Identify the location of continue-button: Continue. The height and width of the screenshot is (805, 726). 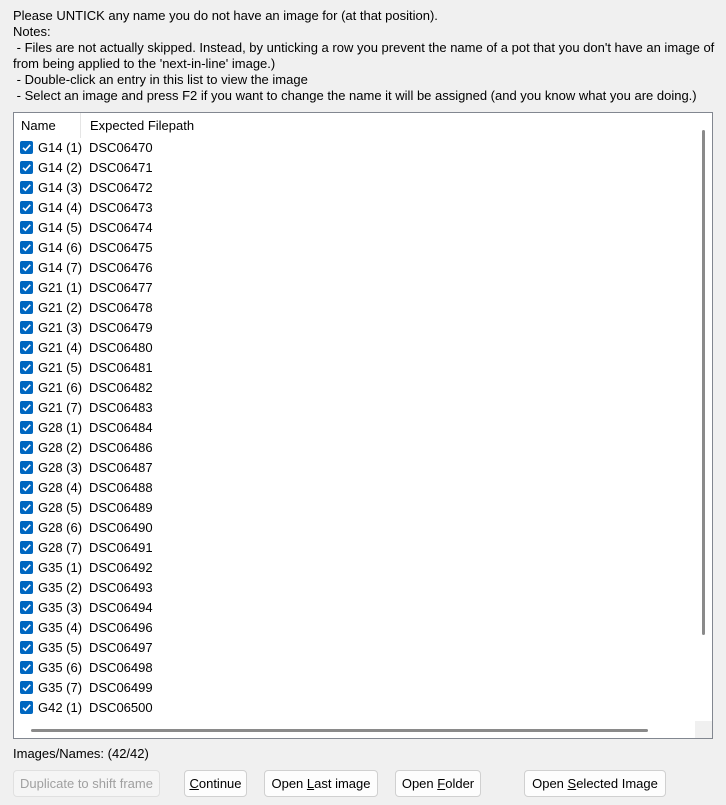
(215, 783).